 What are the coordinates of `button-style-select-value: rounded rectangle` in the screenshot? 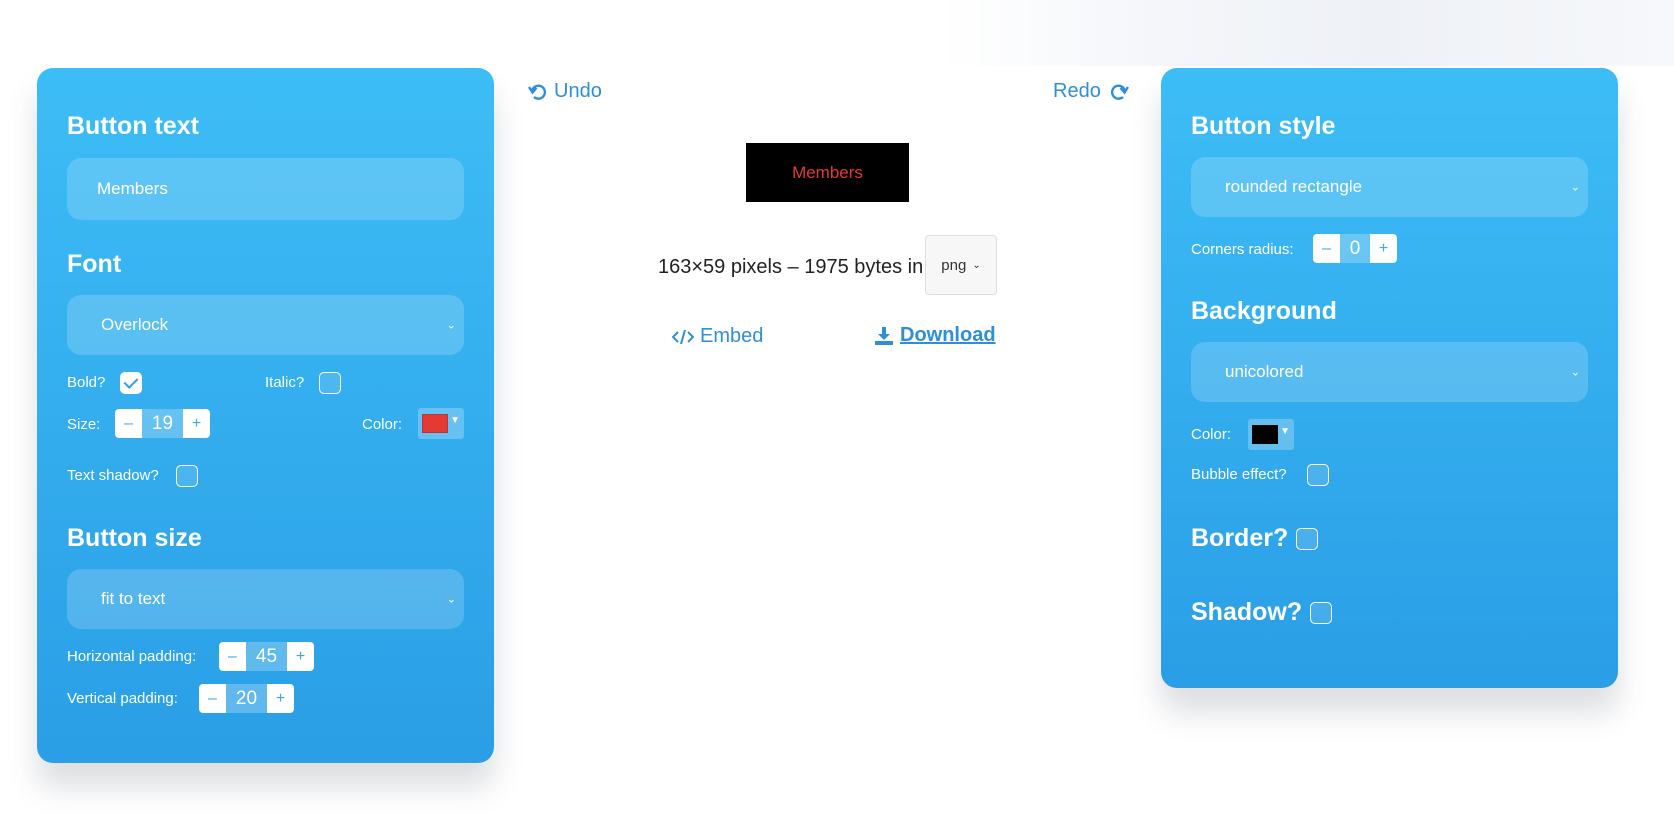 It's located at (1294, 186).